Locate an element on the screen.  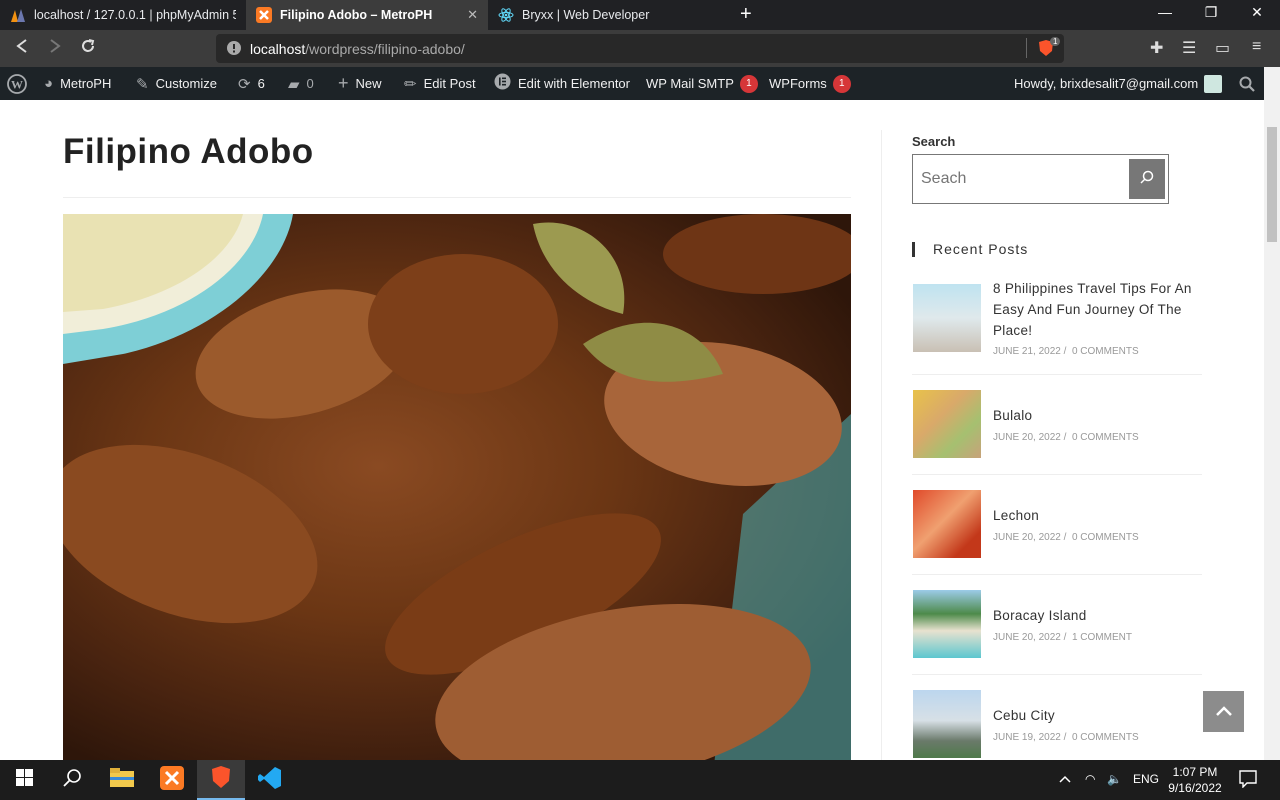
xampp-button is located at coordinates (172, 780).